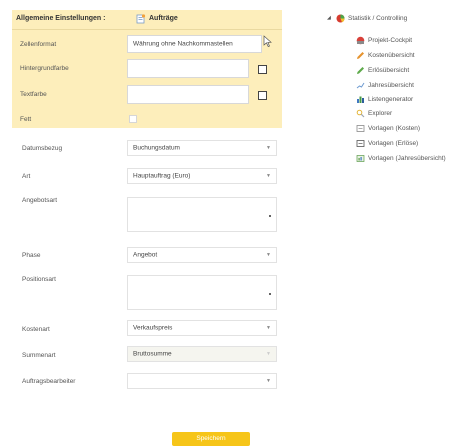  Describe the element at coordinates (42, 148) in the screenshot. I see `datumsbezug-label: Datumsbezug` at that location.